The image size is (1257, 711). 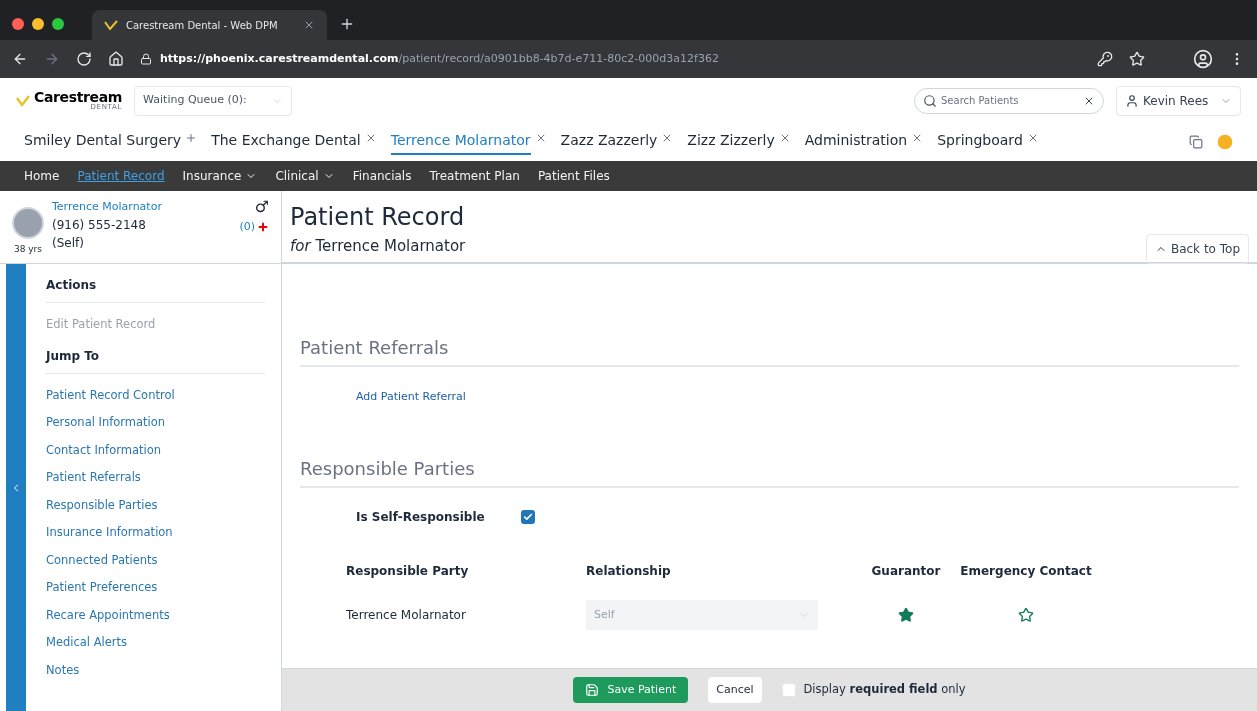 What do you see at coordinates (191, 138) in the screenshot?
I see `add-icon` at bounding box center [191, 138].